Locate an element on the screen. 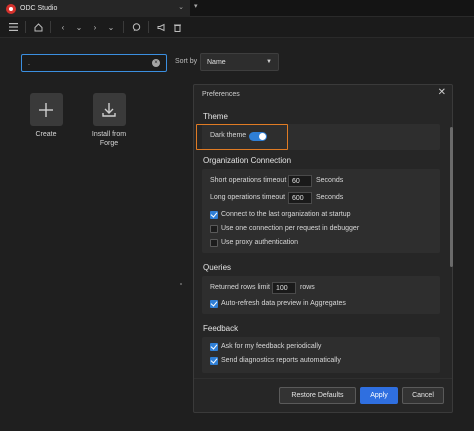  long-timeout-label: Long operations timeout is located at coordinates (248, 197).